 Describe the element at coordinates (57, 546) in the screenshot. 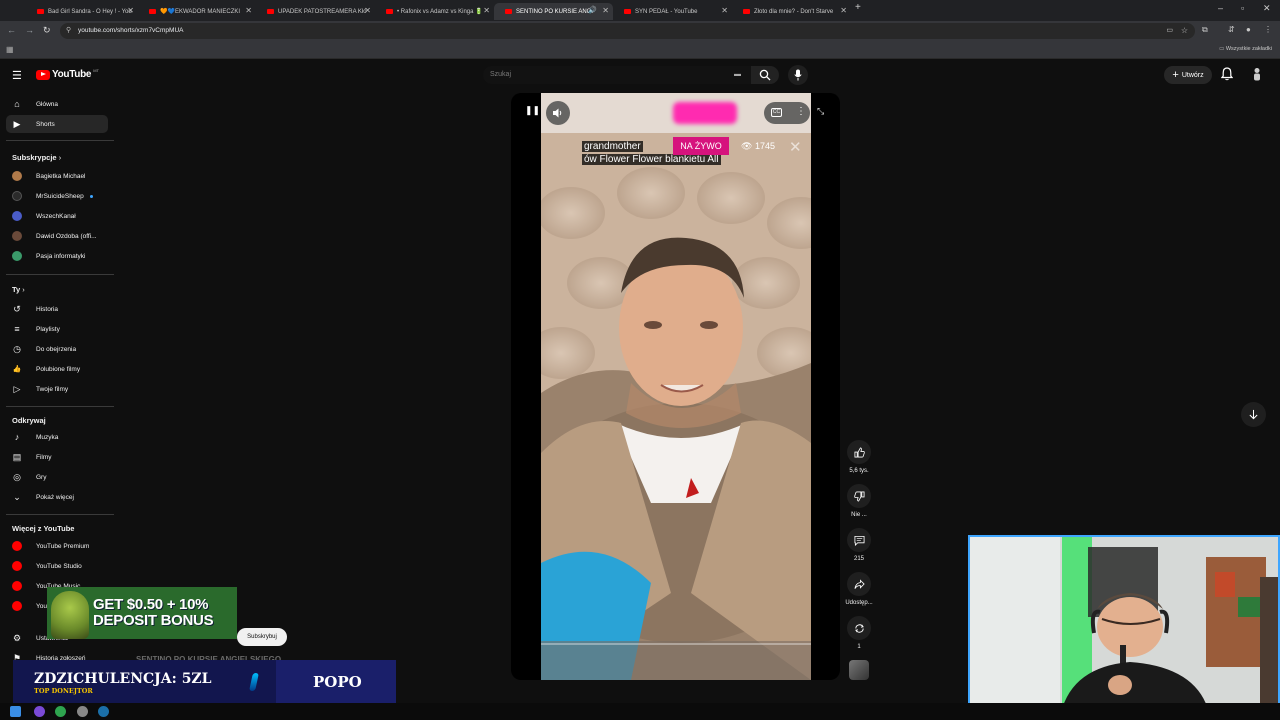

I see `sidebar-item-youtube-premium: YouTube Premium` at that location.